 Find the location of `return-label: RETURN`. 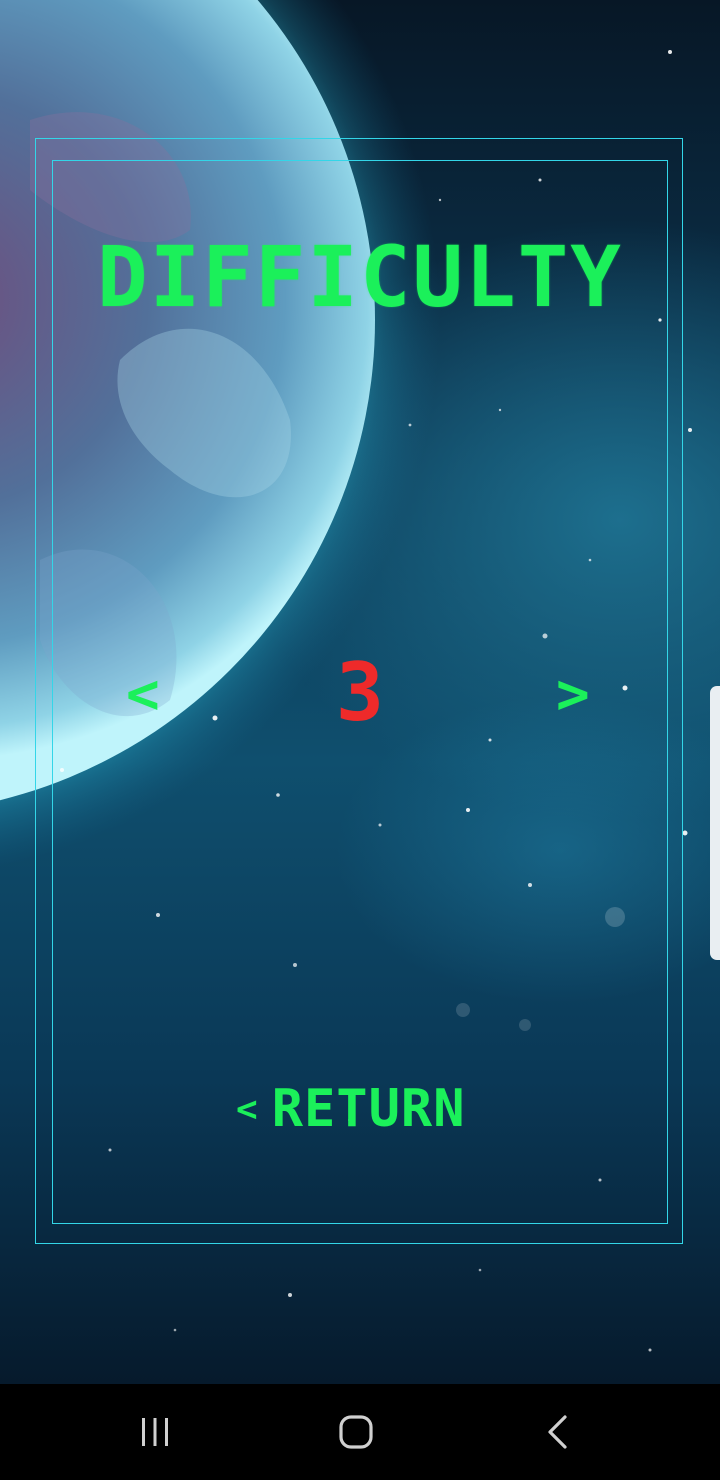

return-label: RETURN is located at coordinates (368, 1109).